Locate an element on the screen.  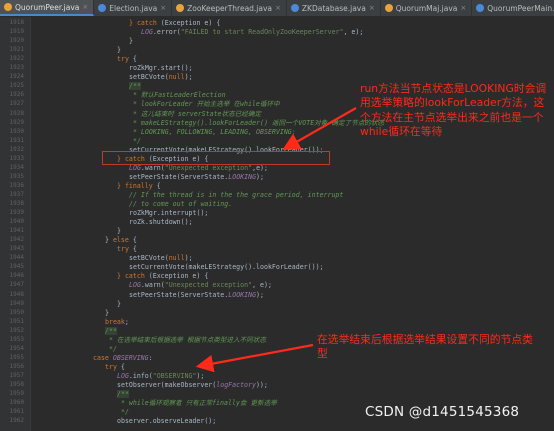
tab-label: QuorumMaj.java is located at coordinates (426, 8).